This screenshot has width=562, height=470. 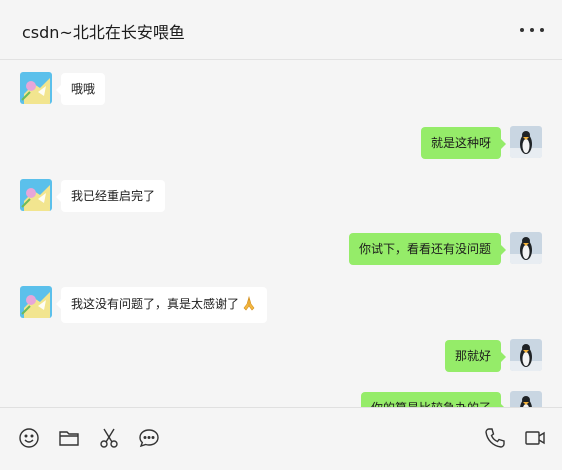 I want to click on message-bubble: 你试下，看看还有没问题, so click(x=427, y=249).